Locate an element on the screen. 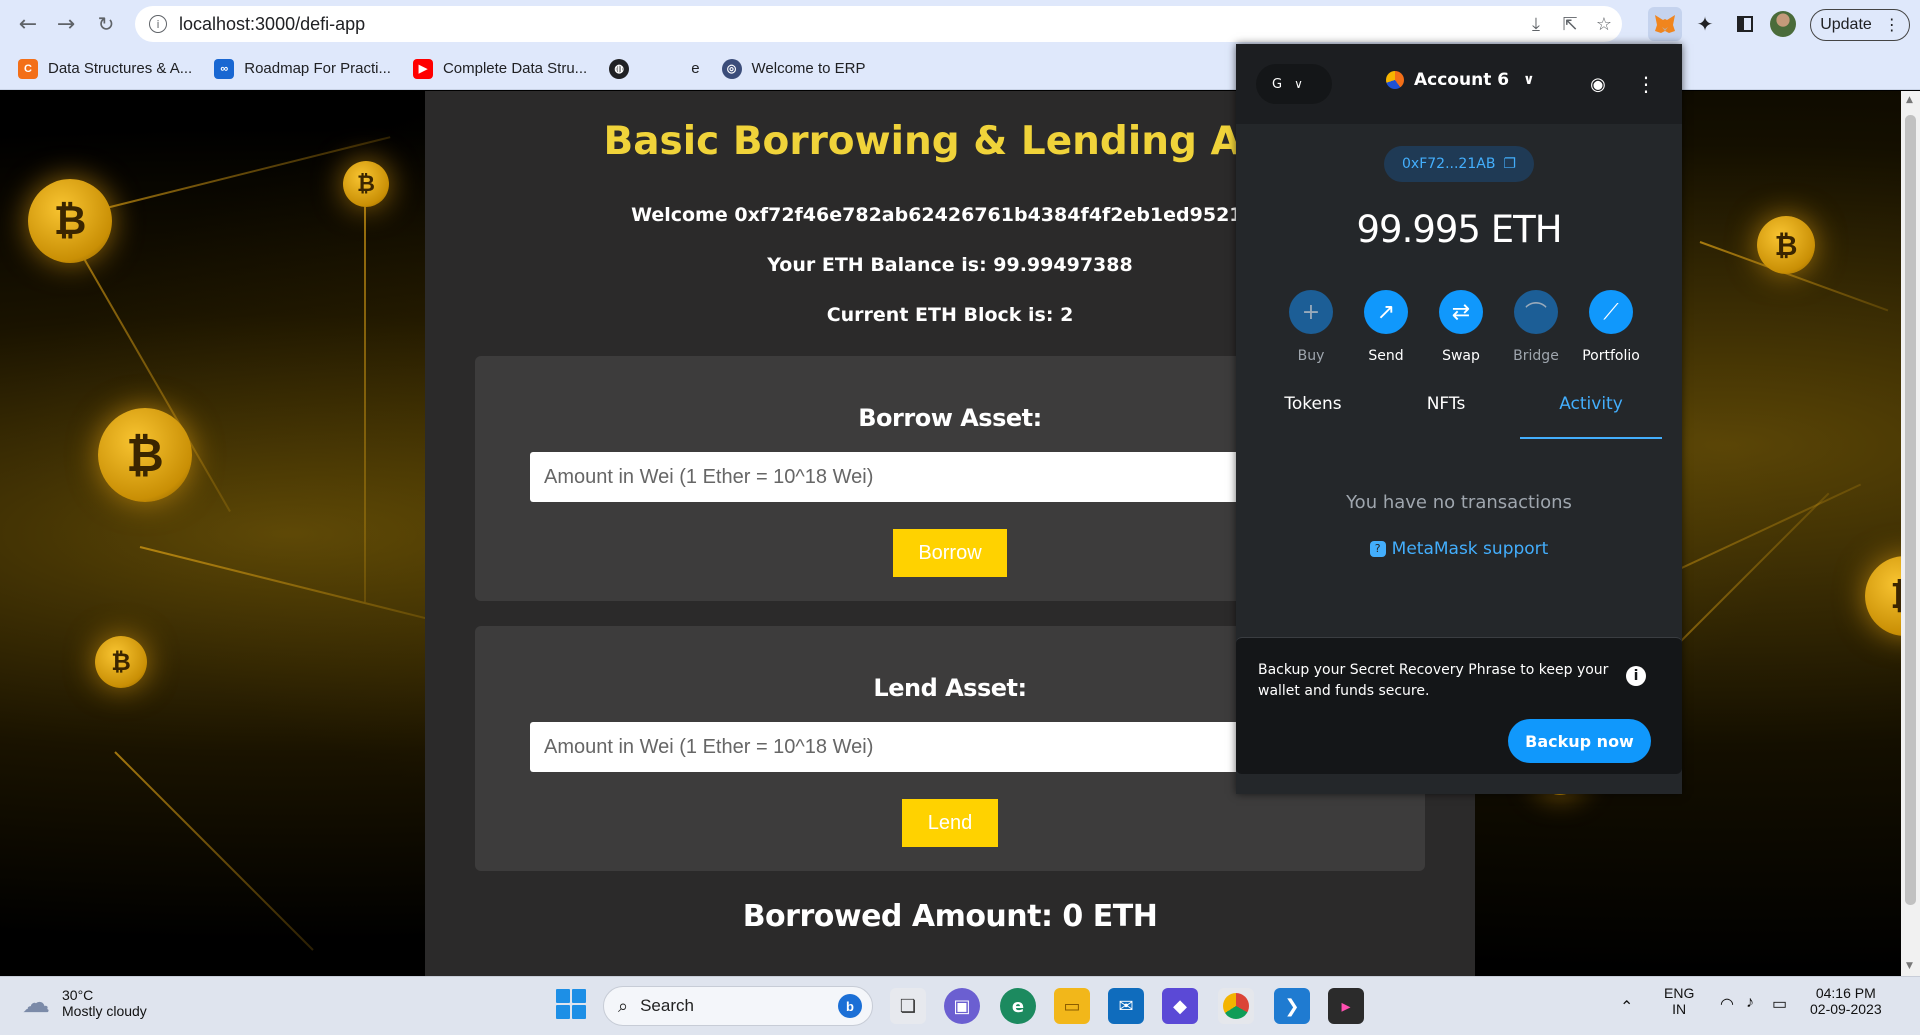  tab-tokens: Tokens is located at coordinates (1313, 404).